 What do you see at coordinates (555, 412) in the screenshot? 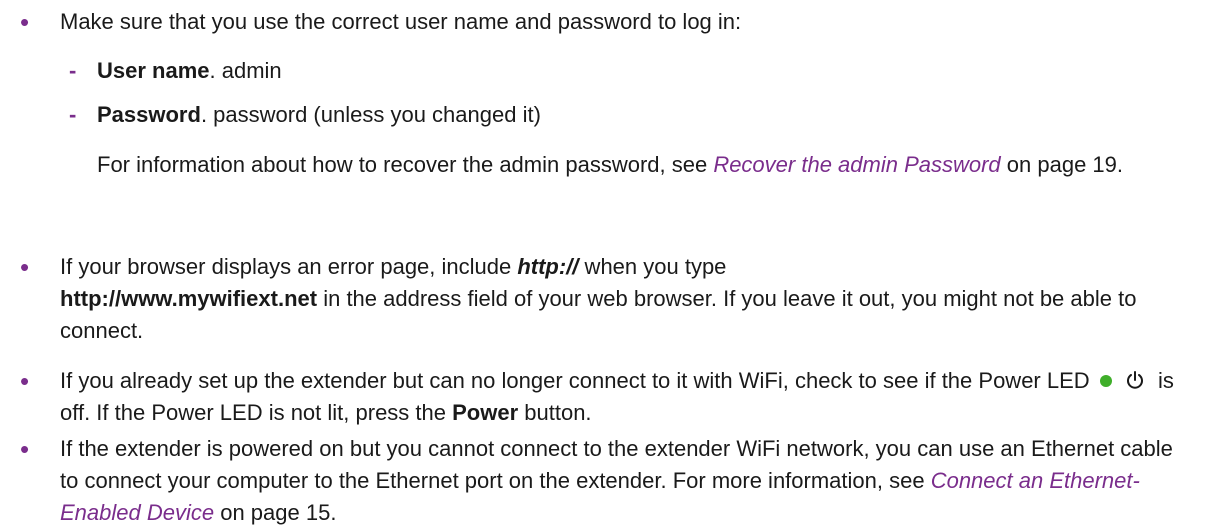
I see `bullet-text: button.` at bounding box center [555, 412].